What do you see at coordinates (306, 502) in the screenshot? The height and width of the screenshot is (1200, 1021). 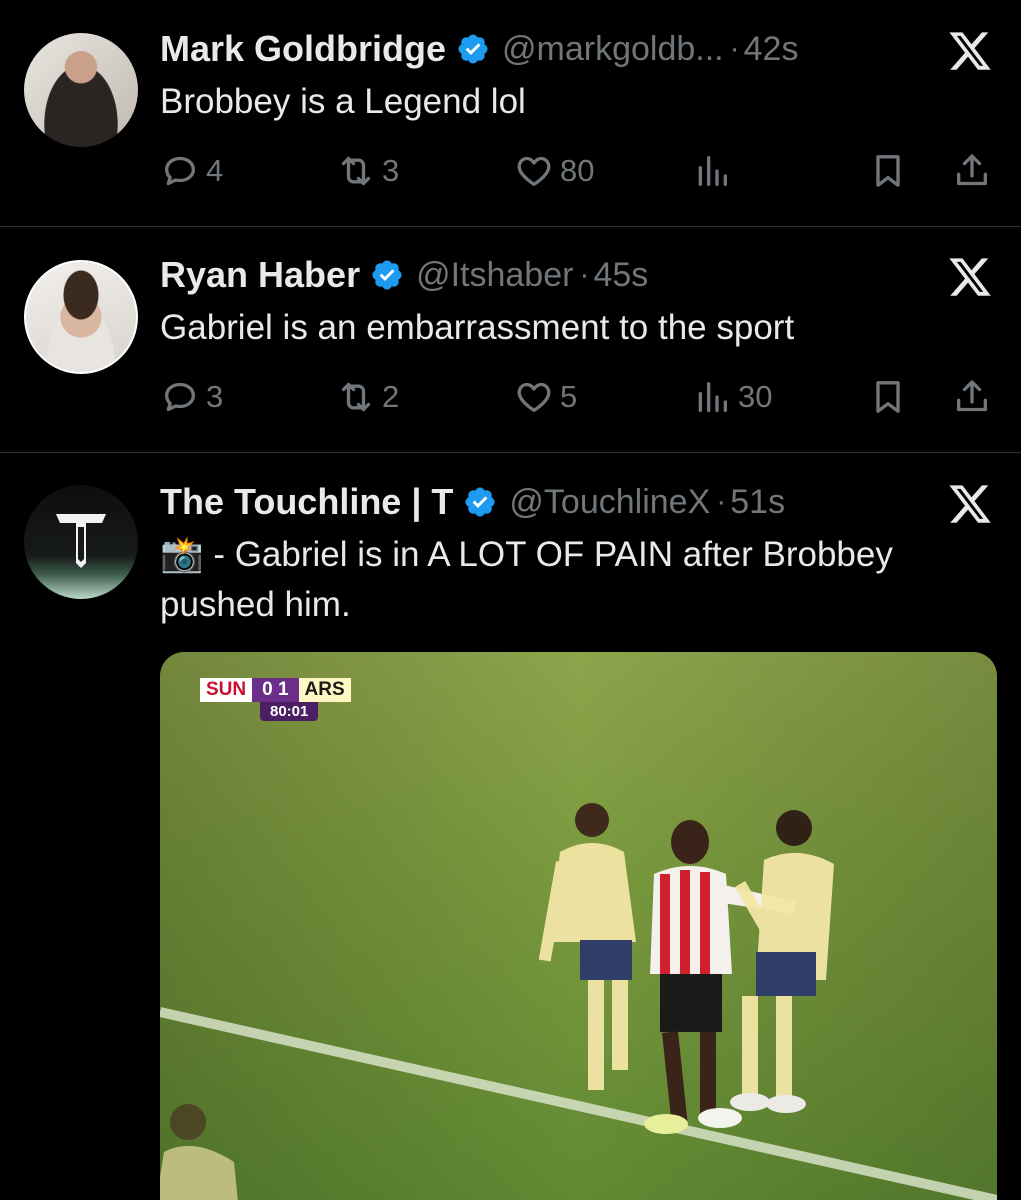 I see `author-name: The Touchline | T` at bounding box center [306, 502].